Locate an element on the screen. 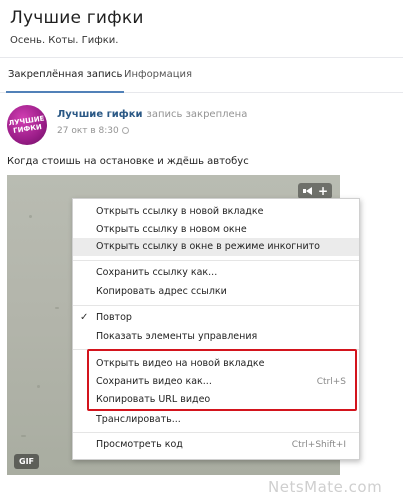  tab-pinned-post: Закреплённая запись is located at coordinates (65, 75).